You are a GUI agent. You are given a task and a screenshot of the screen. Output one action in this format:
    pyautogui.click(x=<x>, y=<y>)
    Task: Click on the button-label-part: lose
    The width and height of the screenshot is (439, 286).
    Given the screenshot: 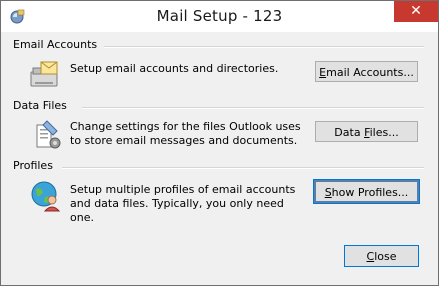 What is the action you would take?
    pyautogui.click(x=385, y=256)
    